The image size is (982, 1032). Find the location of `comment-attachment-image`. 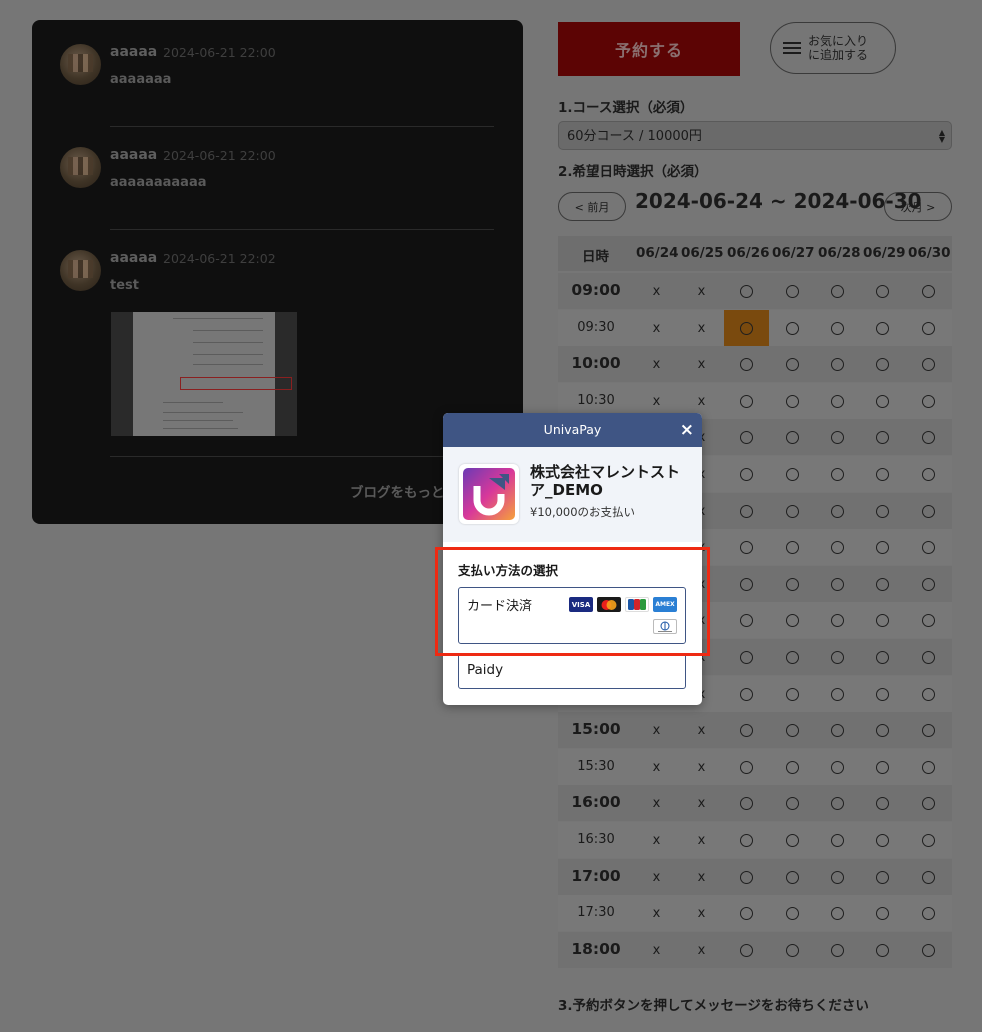

comment-attachment-image is located at coordinates (204, 374).